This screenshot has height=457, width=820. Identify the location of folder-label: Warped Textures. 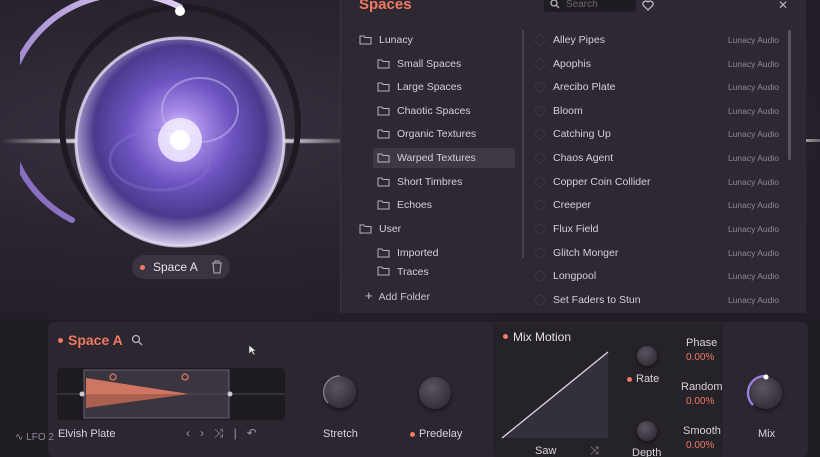
(436, 158).